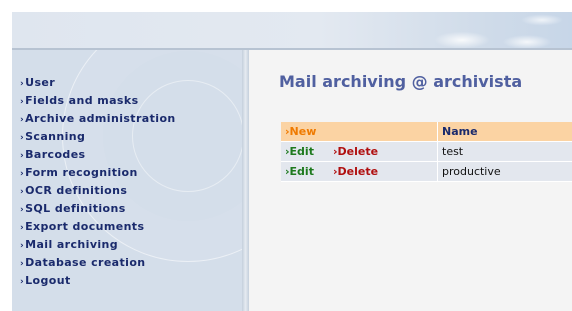  What do you see at coordinates (81, 172) in the screenshot?
I see `sidebar-item-label: Form recognition` at bounding box center [81, 172].